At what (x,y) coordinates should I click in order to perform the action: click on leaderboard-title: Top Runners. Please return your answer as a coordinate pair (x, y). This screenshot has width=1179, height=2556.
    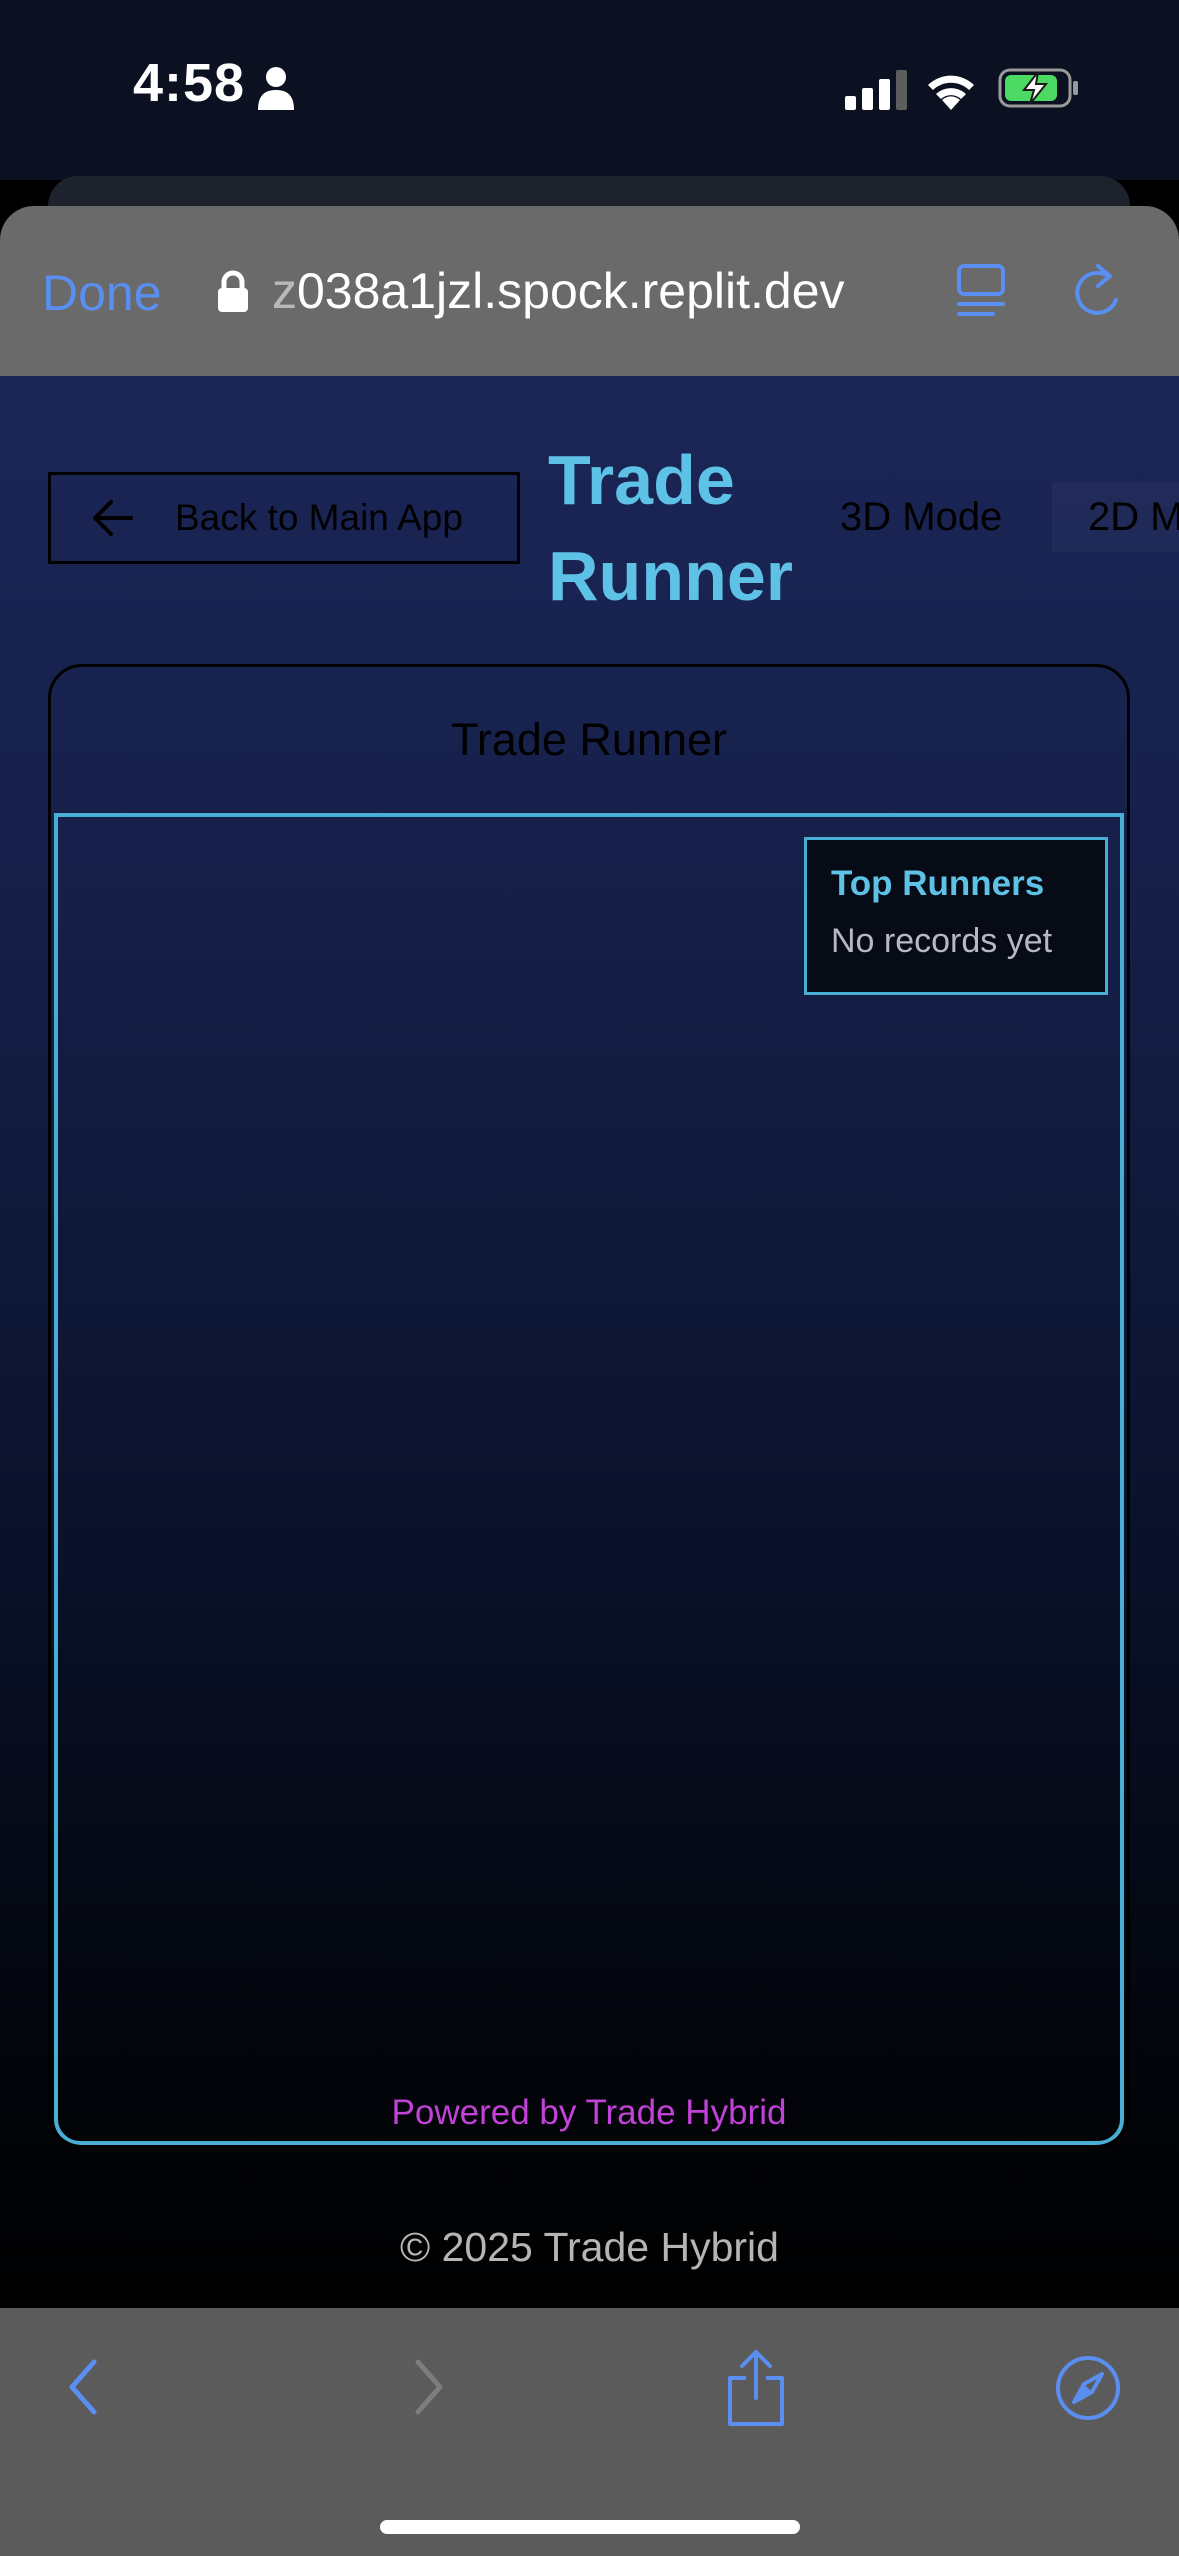
    Looking at the image, I should click on (938, 883).